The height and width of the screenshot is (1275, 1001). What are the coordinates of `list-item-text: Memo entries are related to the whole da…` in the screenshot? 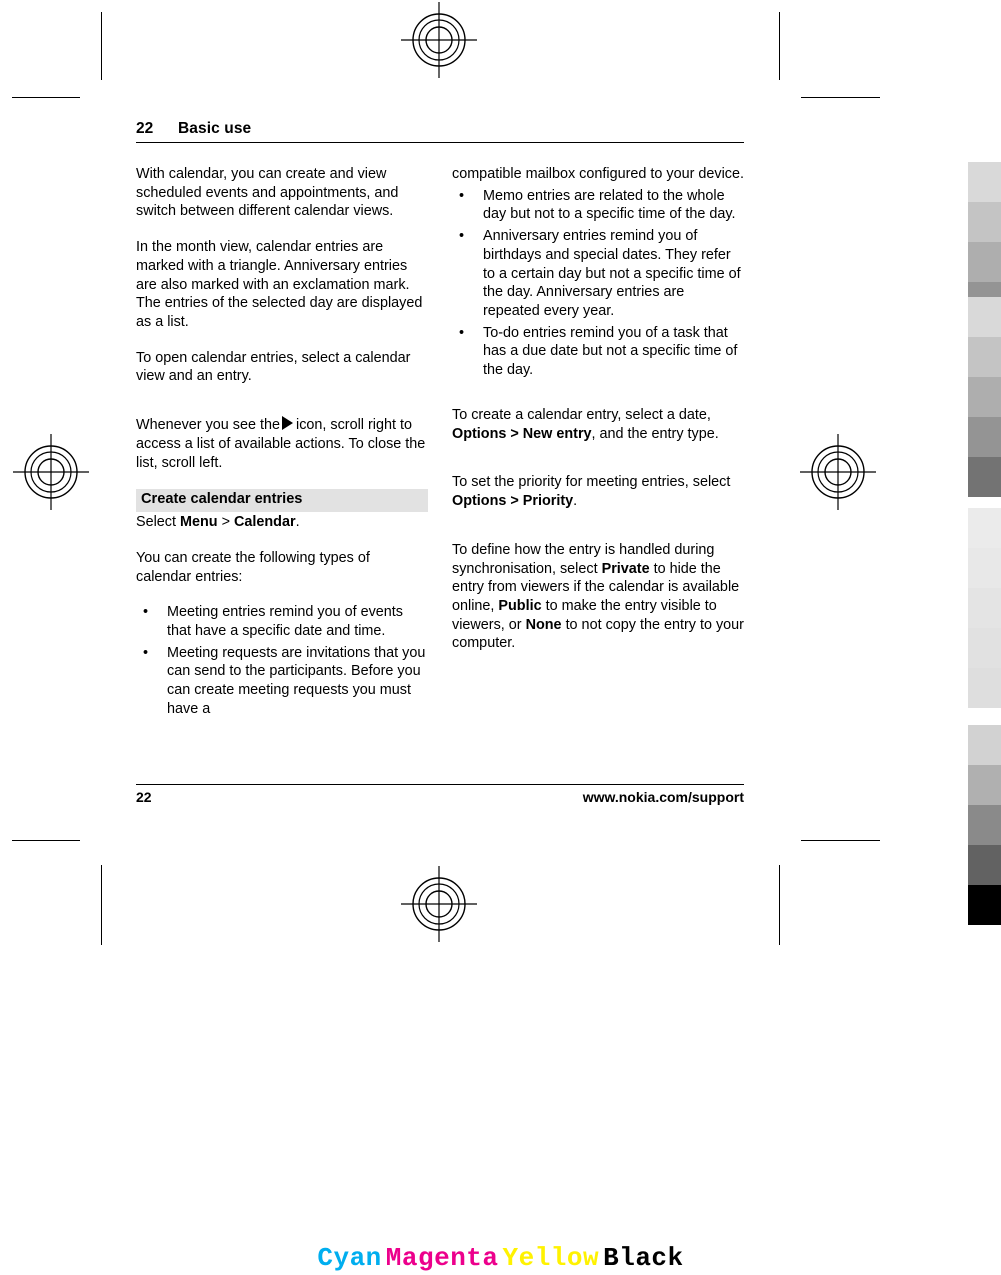 It's located at (609, 205).